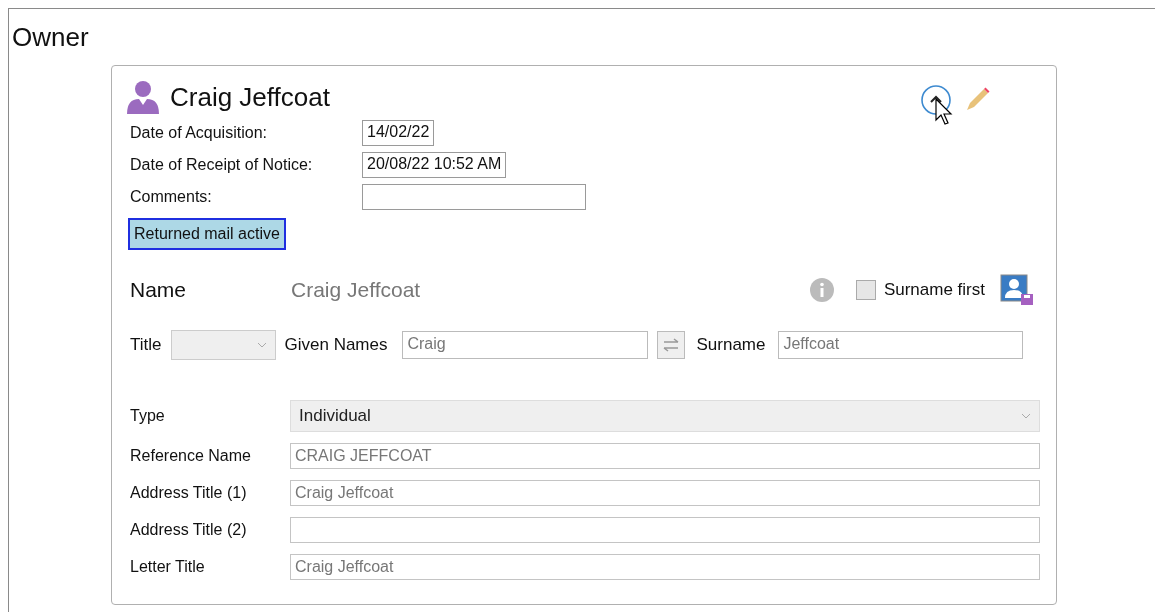  Describe the element at coordinates (146, 345) in the screenshot. I see `field-label: Title` at that location.